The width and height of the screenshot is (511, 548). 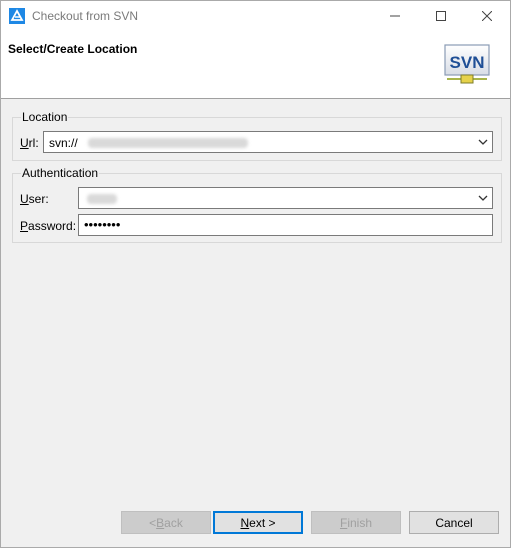 I want to click on url-redacted, so click(x=168, y=143).